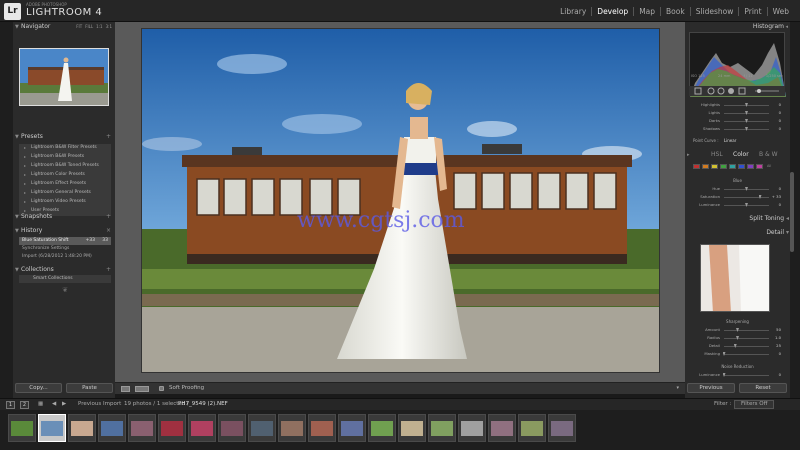  Describe the element at coordinates (108, 217) in the screenshot. I see `add-snapshot-icon: +` at that location.